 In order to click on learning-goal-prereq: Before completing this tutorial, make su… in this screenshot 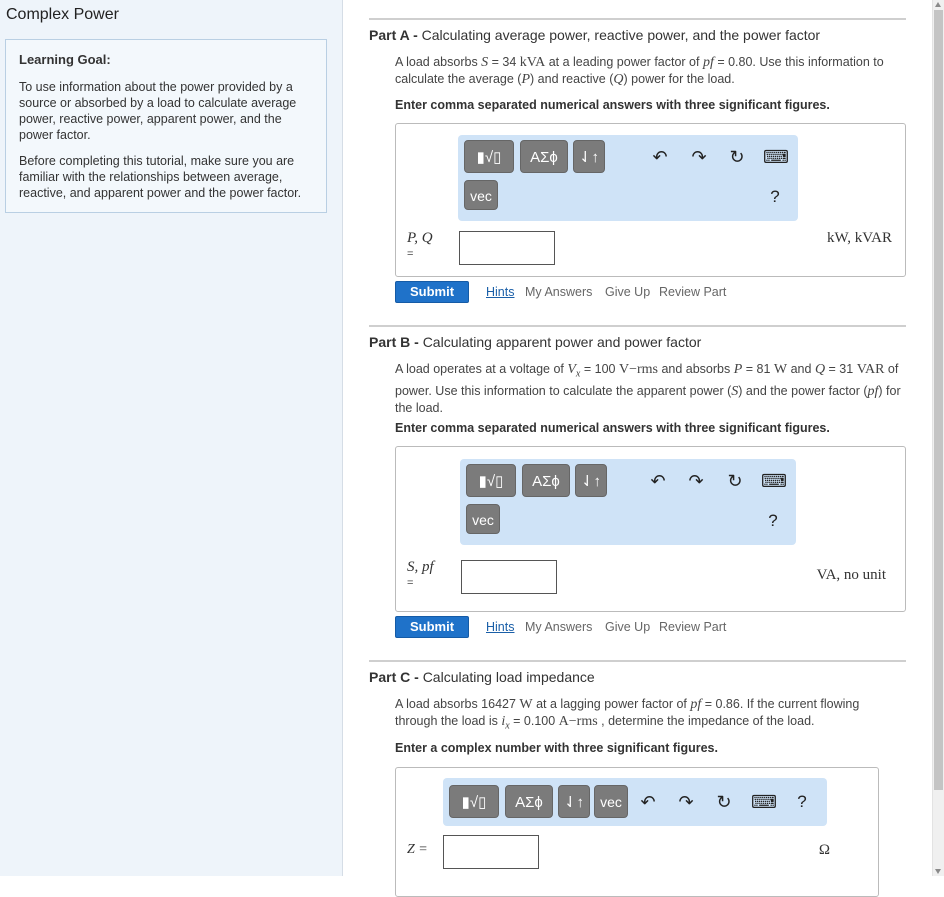, I will do `click(160, 177)`.